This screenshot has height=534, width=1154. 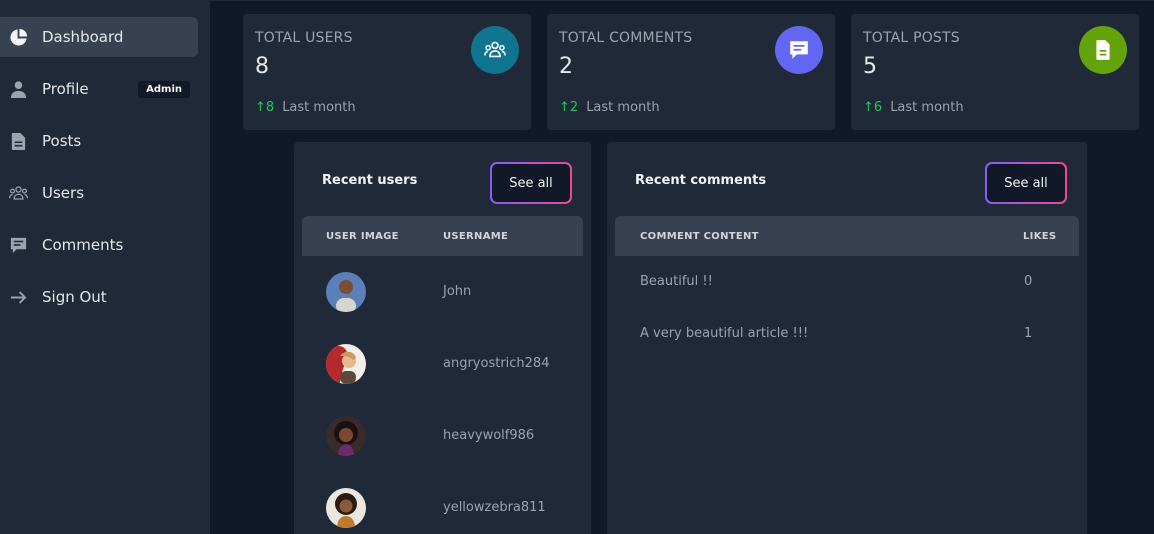 What do you see at coordinates (362, 236) in the screenshot?
I see `column-header: USER IMAGE` at bounding box center [362, 236].